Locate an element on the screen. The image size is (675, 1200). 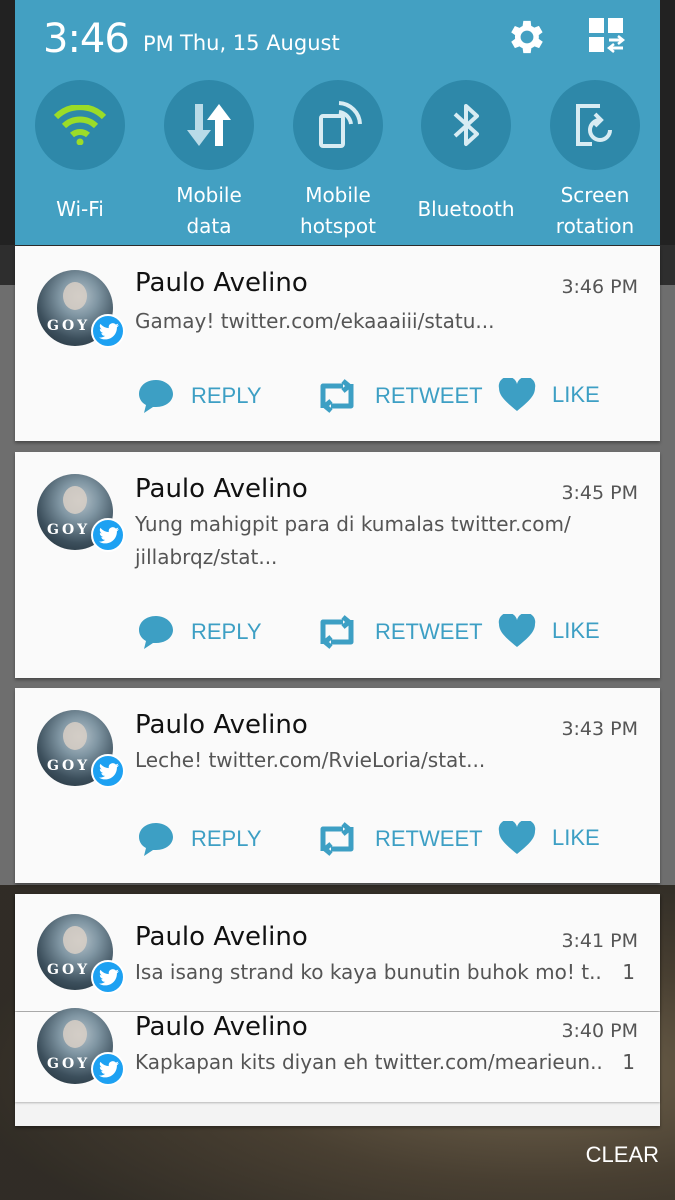
notification-time: 3:46 PM is located at coordinates (599, 287).